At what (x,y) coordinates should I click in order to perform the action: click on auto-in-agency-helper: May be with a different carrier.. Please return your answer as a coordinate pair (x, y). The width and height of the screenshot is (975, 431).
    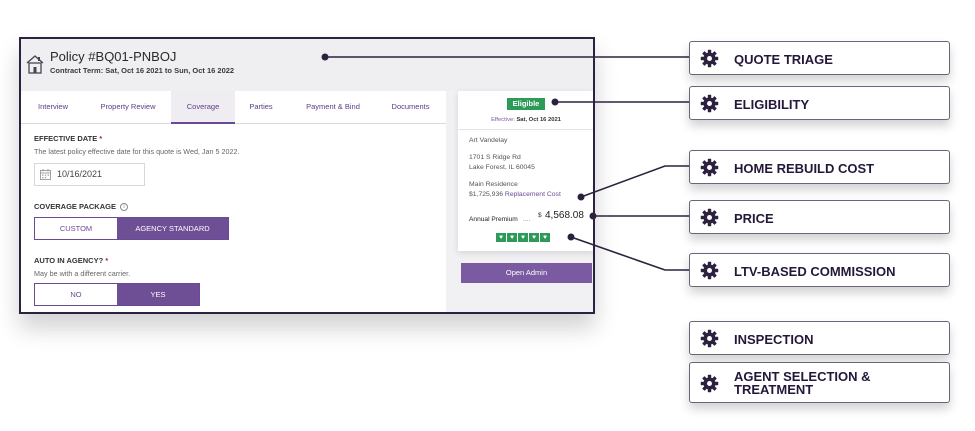
    Looking at the image, I should click on (82, 273).